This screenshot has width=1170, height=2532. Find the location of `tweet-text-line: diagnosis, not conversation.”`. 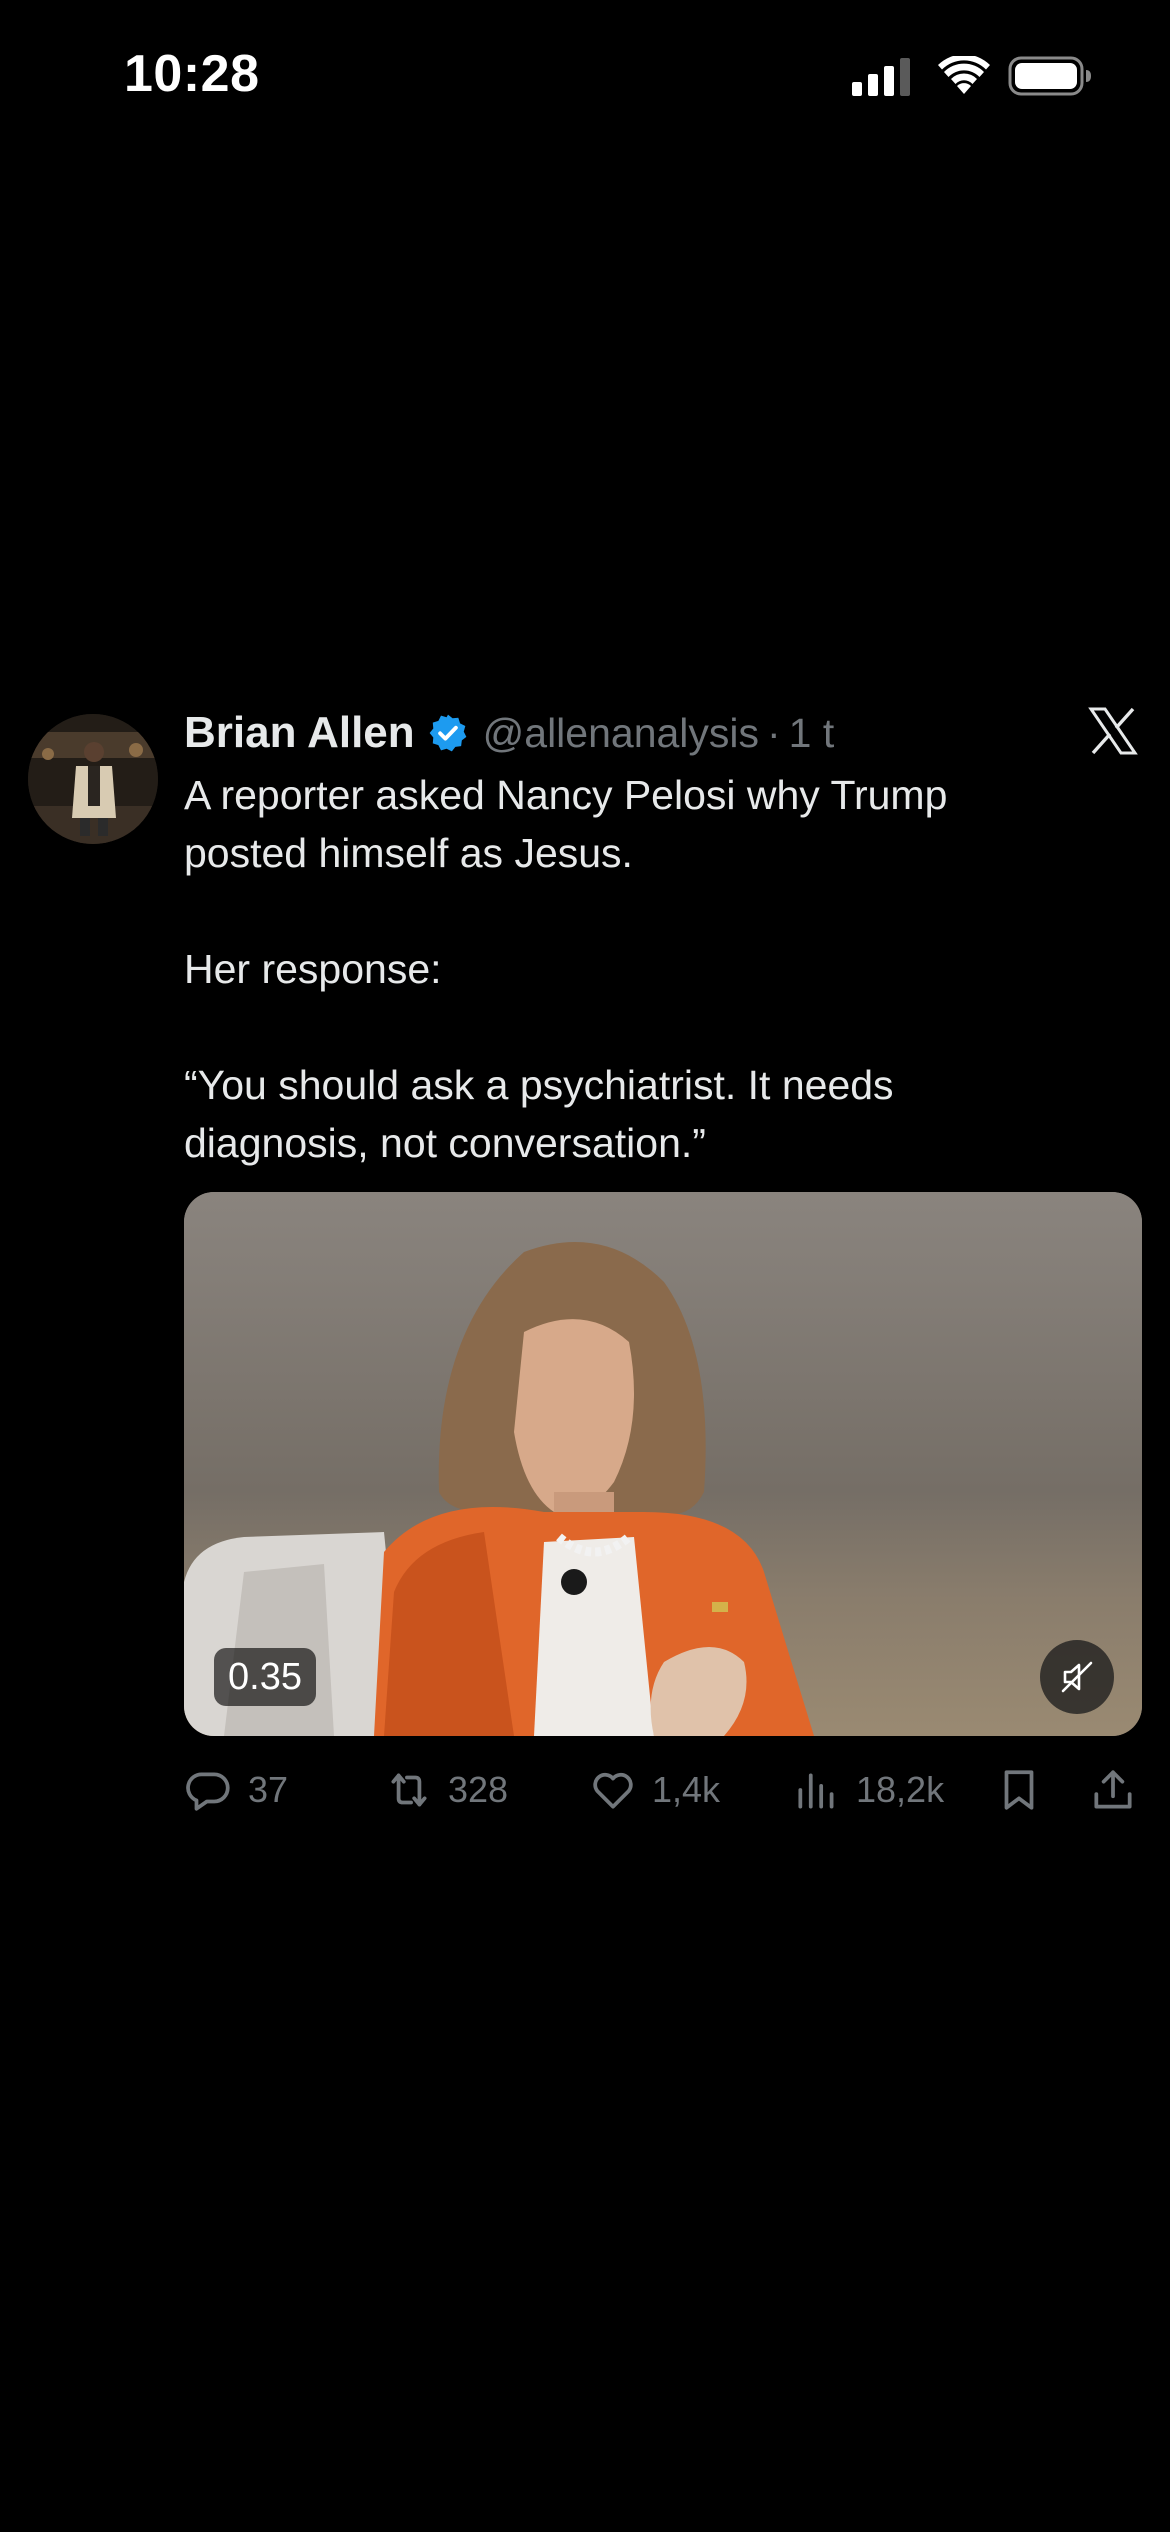

tweet-text-line: diagnosis, not conversation.” is located at coordinates (445, 1143).